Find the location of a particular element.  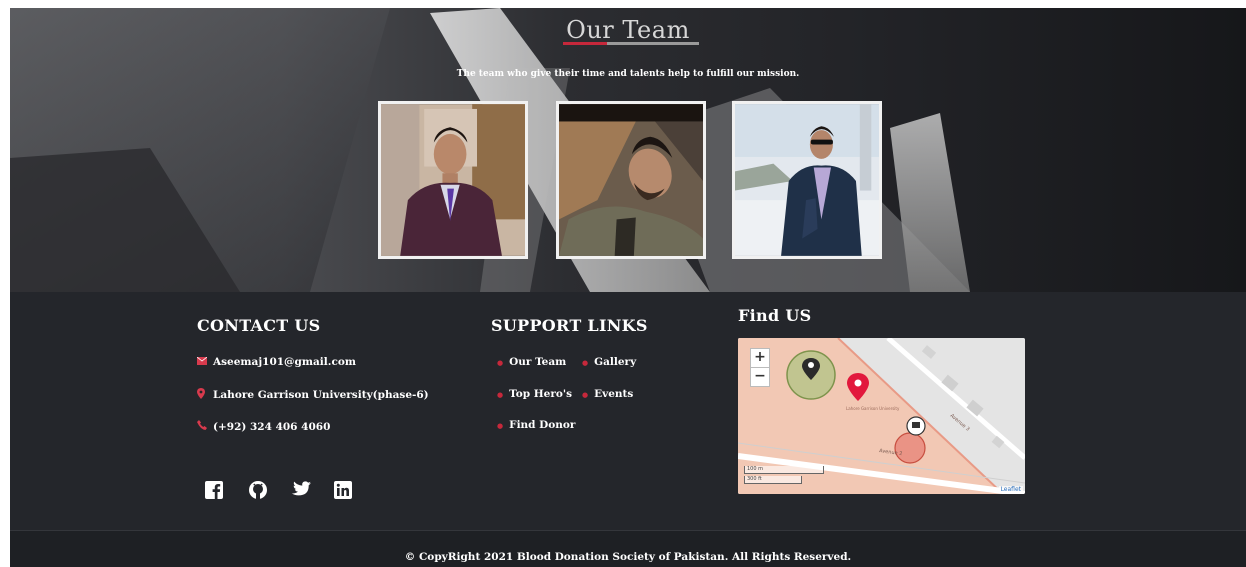

place-label: Lahore Garrison University is located at coordinates (873, 408).